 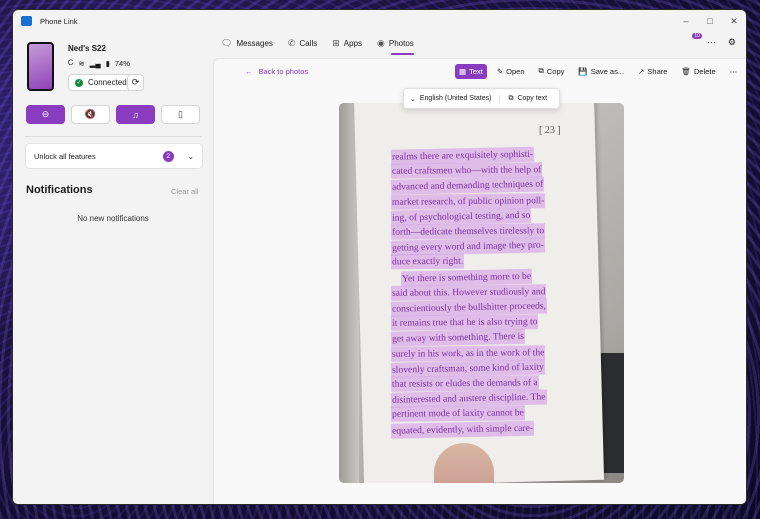 I want to click on text-line-row: market research, of public opinion poll-, so click(x=480, y=201).